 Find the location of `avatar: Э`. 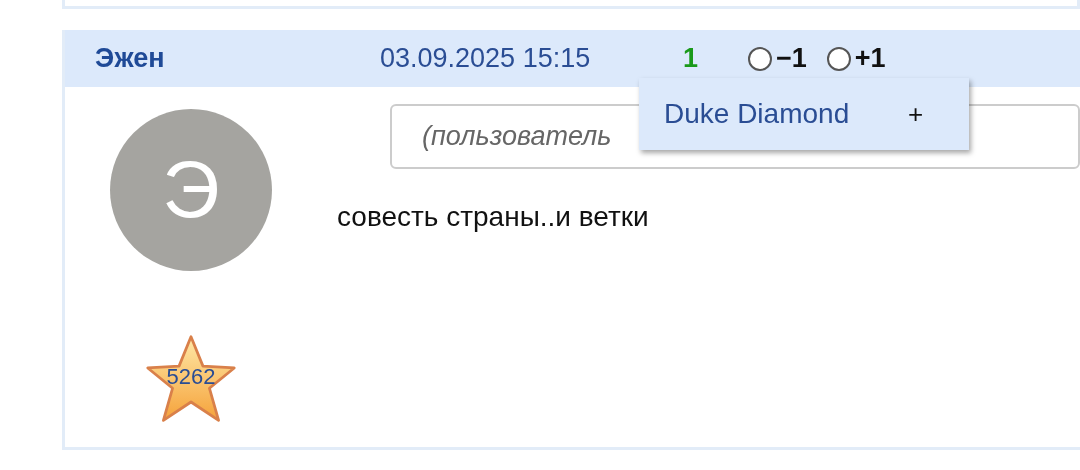

avatar: Э is located at coordinates (191, 190).